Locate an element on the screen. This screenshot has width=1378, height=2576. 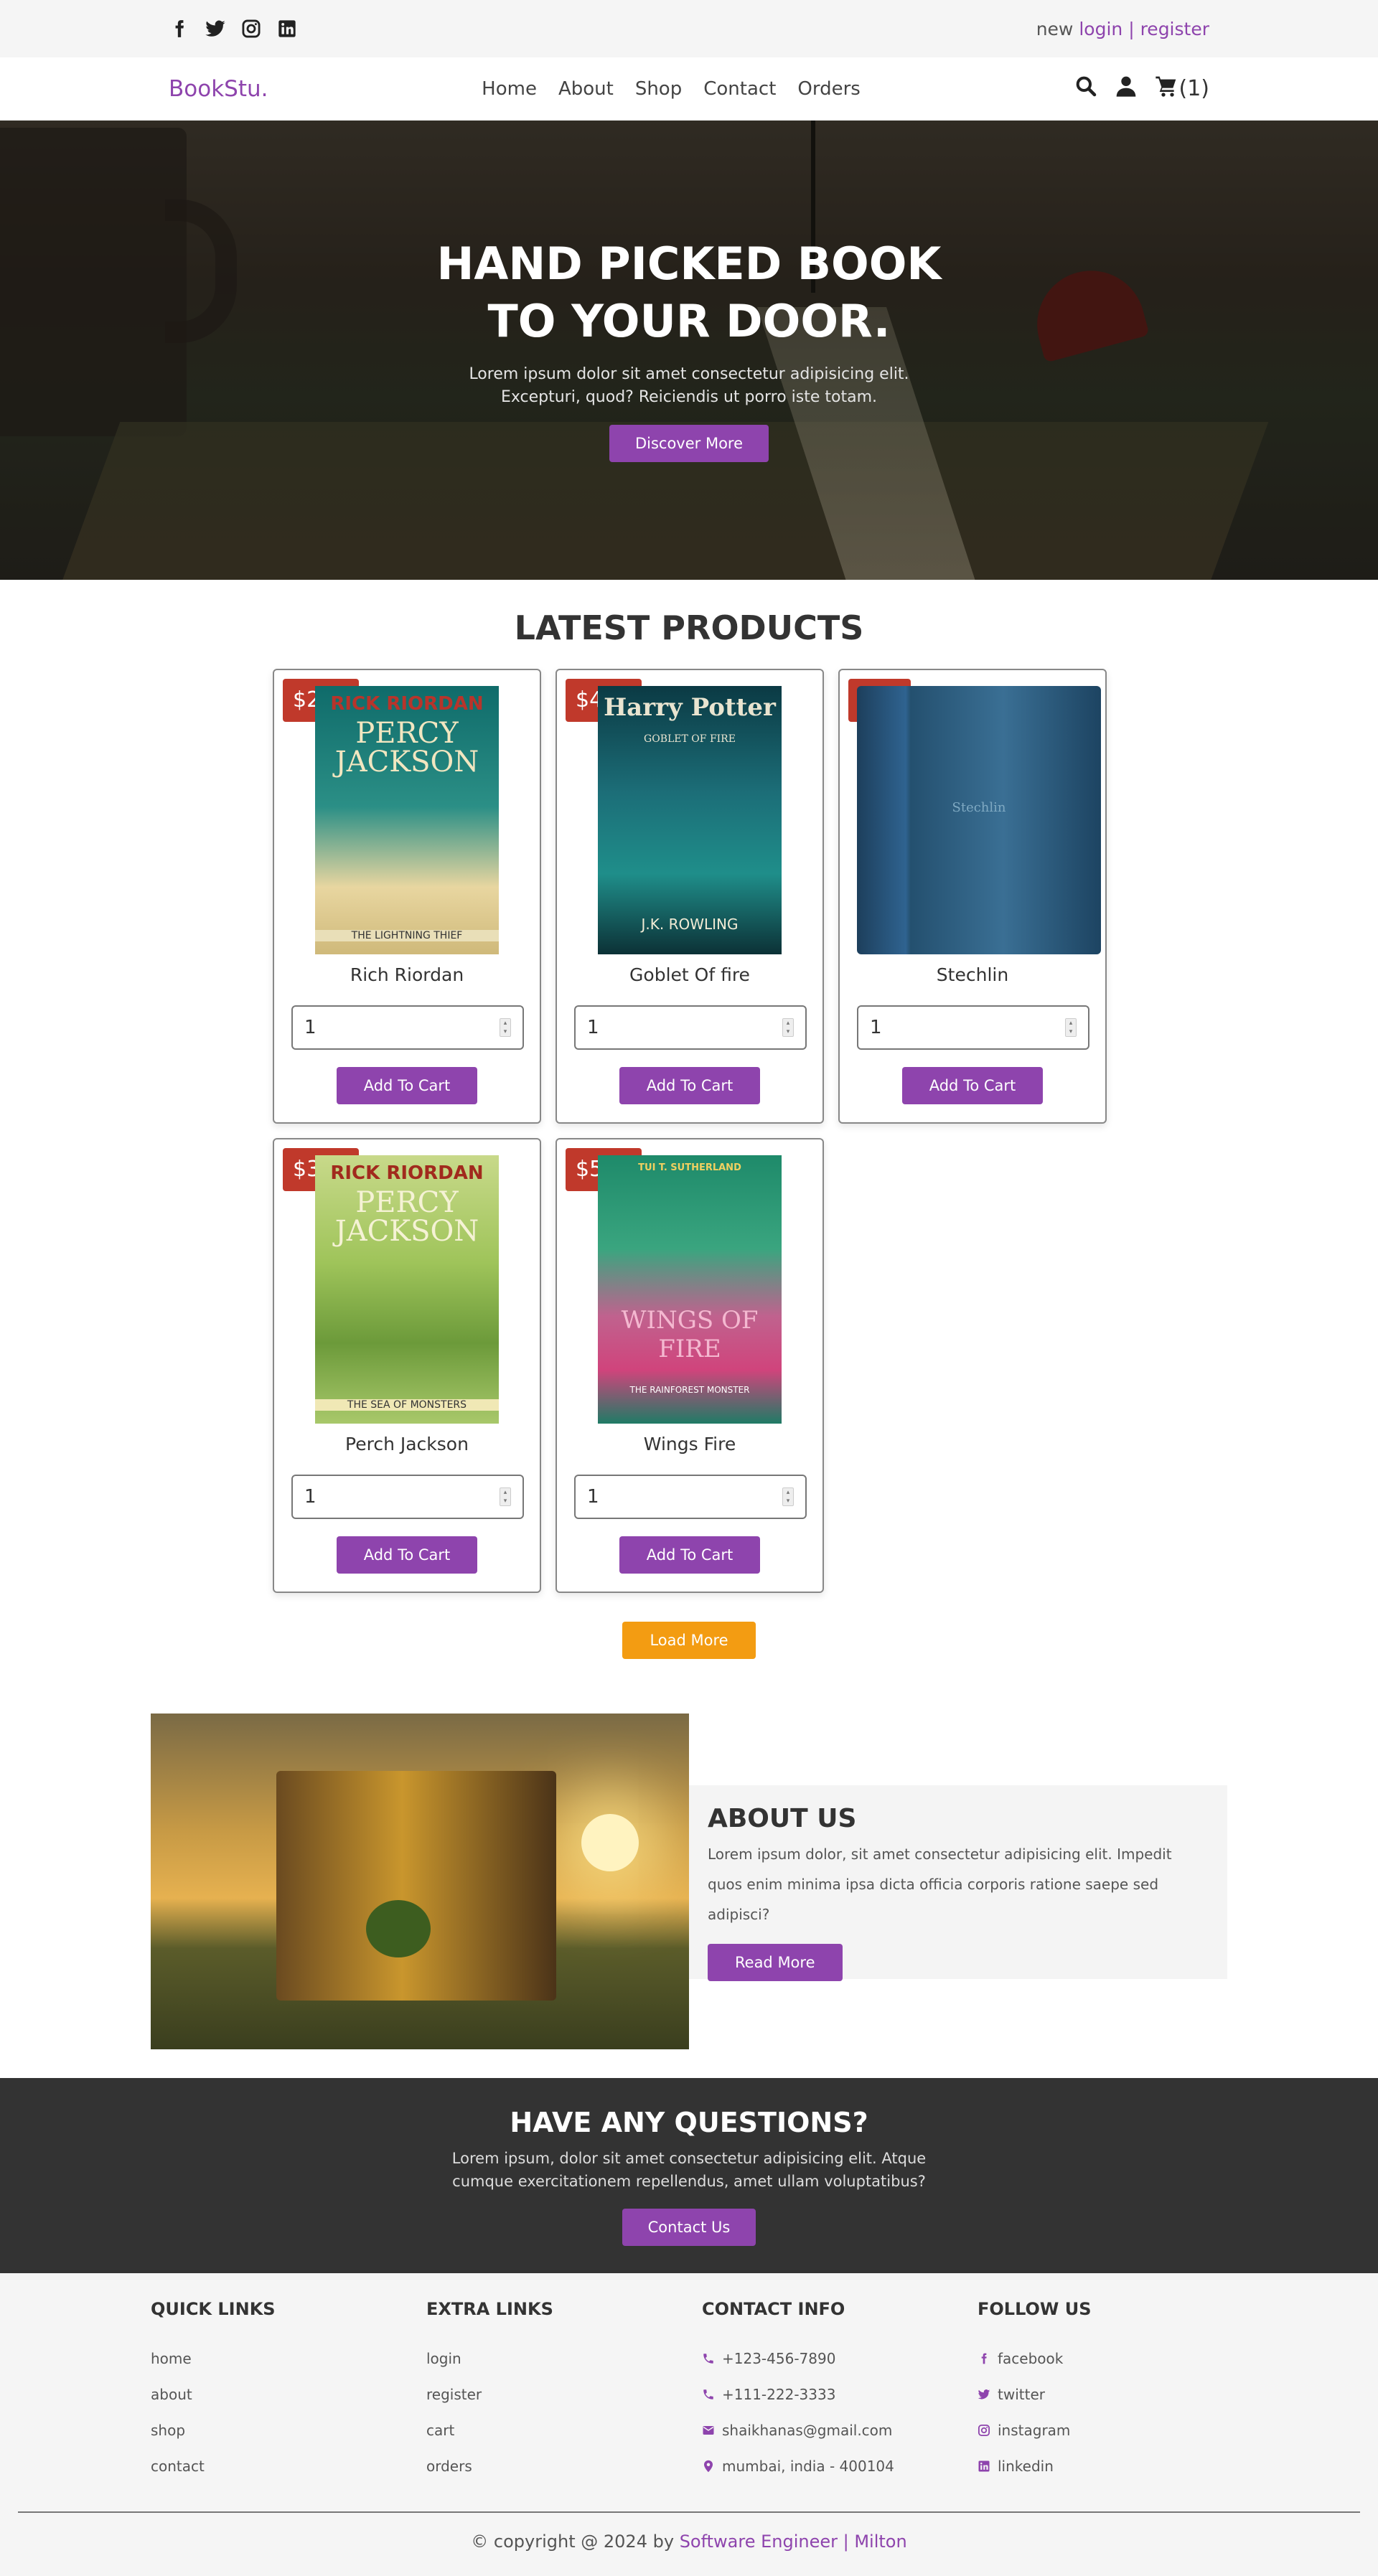
products-title: LATEST PRODUCTS is located at coordinates (689, 627).